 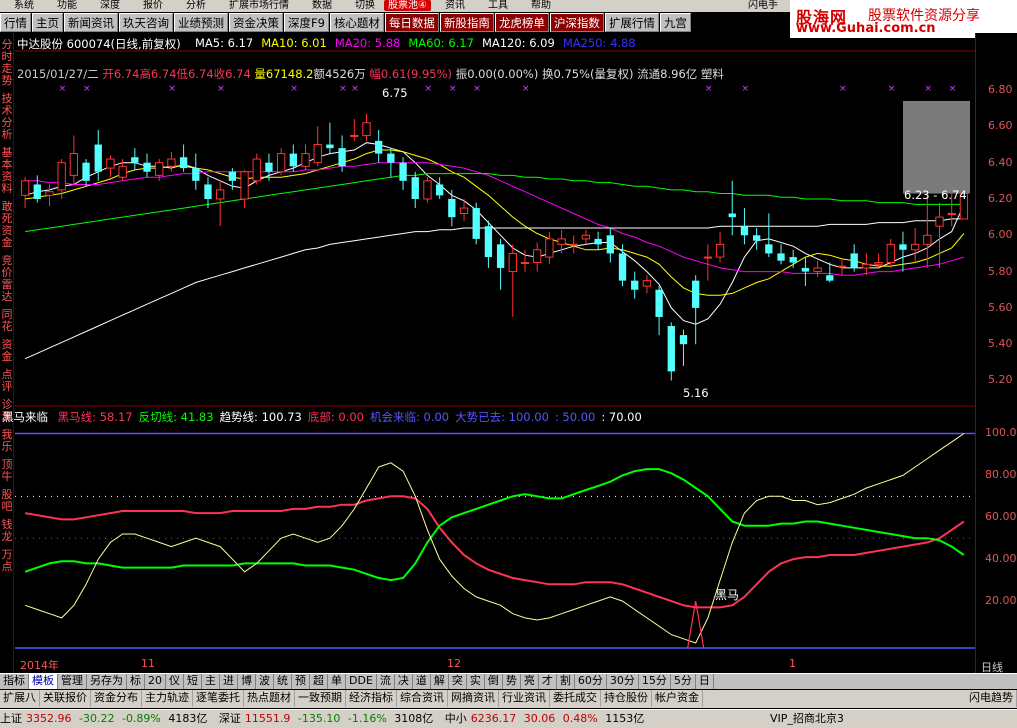 I want to click on bottom-tab: 倒, so click(x=494, y=681).